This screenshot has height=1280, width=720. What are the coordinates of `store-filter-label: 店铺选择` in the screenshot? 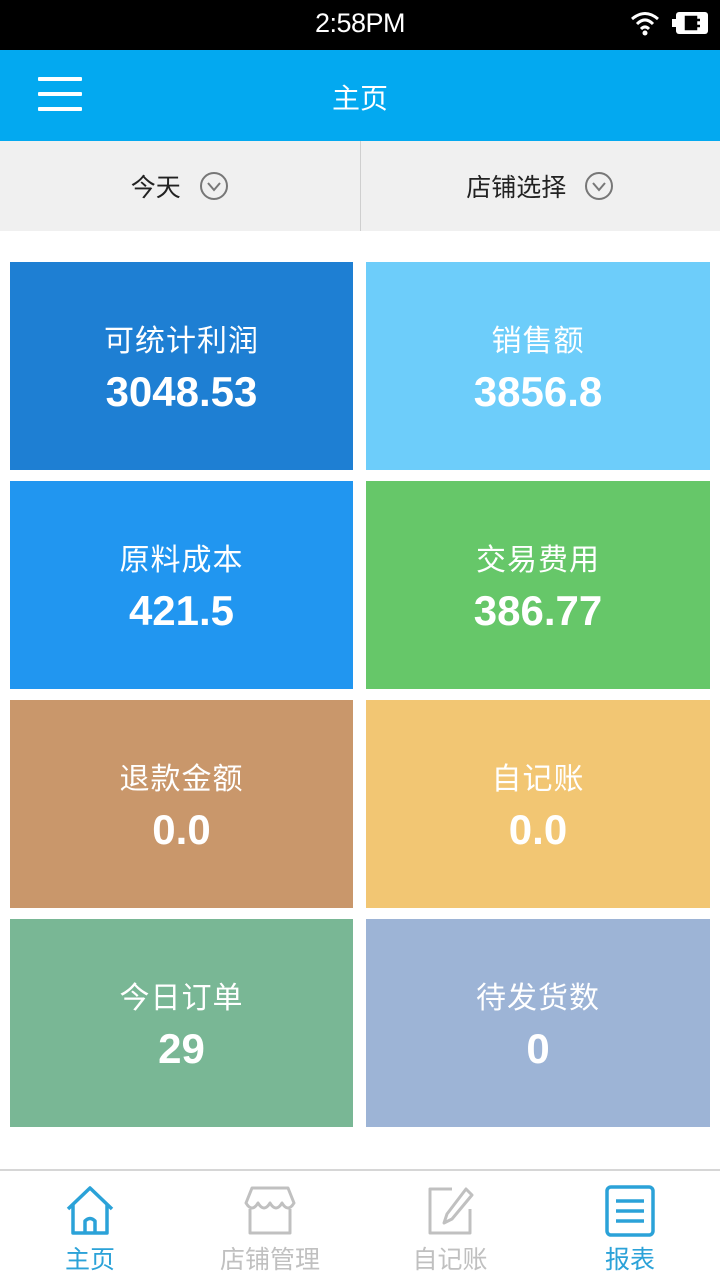 It's located at (516, 187).